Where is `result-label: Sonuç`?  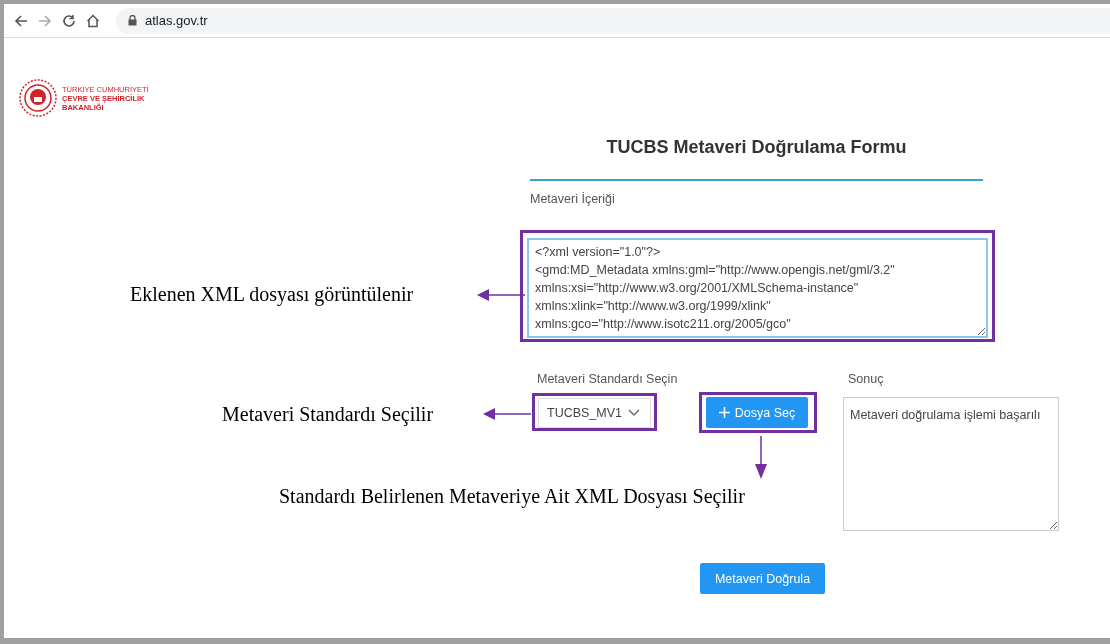 result-label: Sonuç is located at coordinates (866, 379).